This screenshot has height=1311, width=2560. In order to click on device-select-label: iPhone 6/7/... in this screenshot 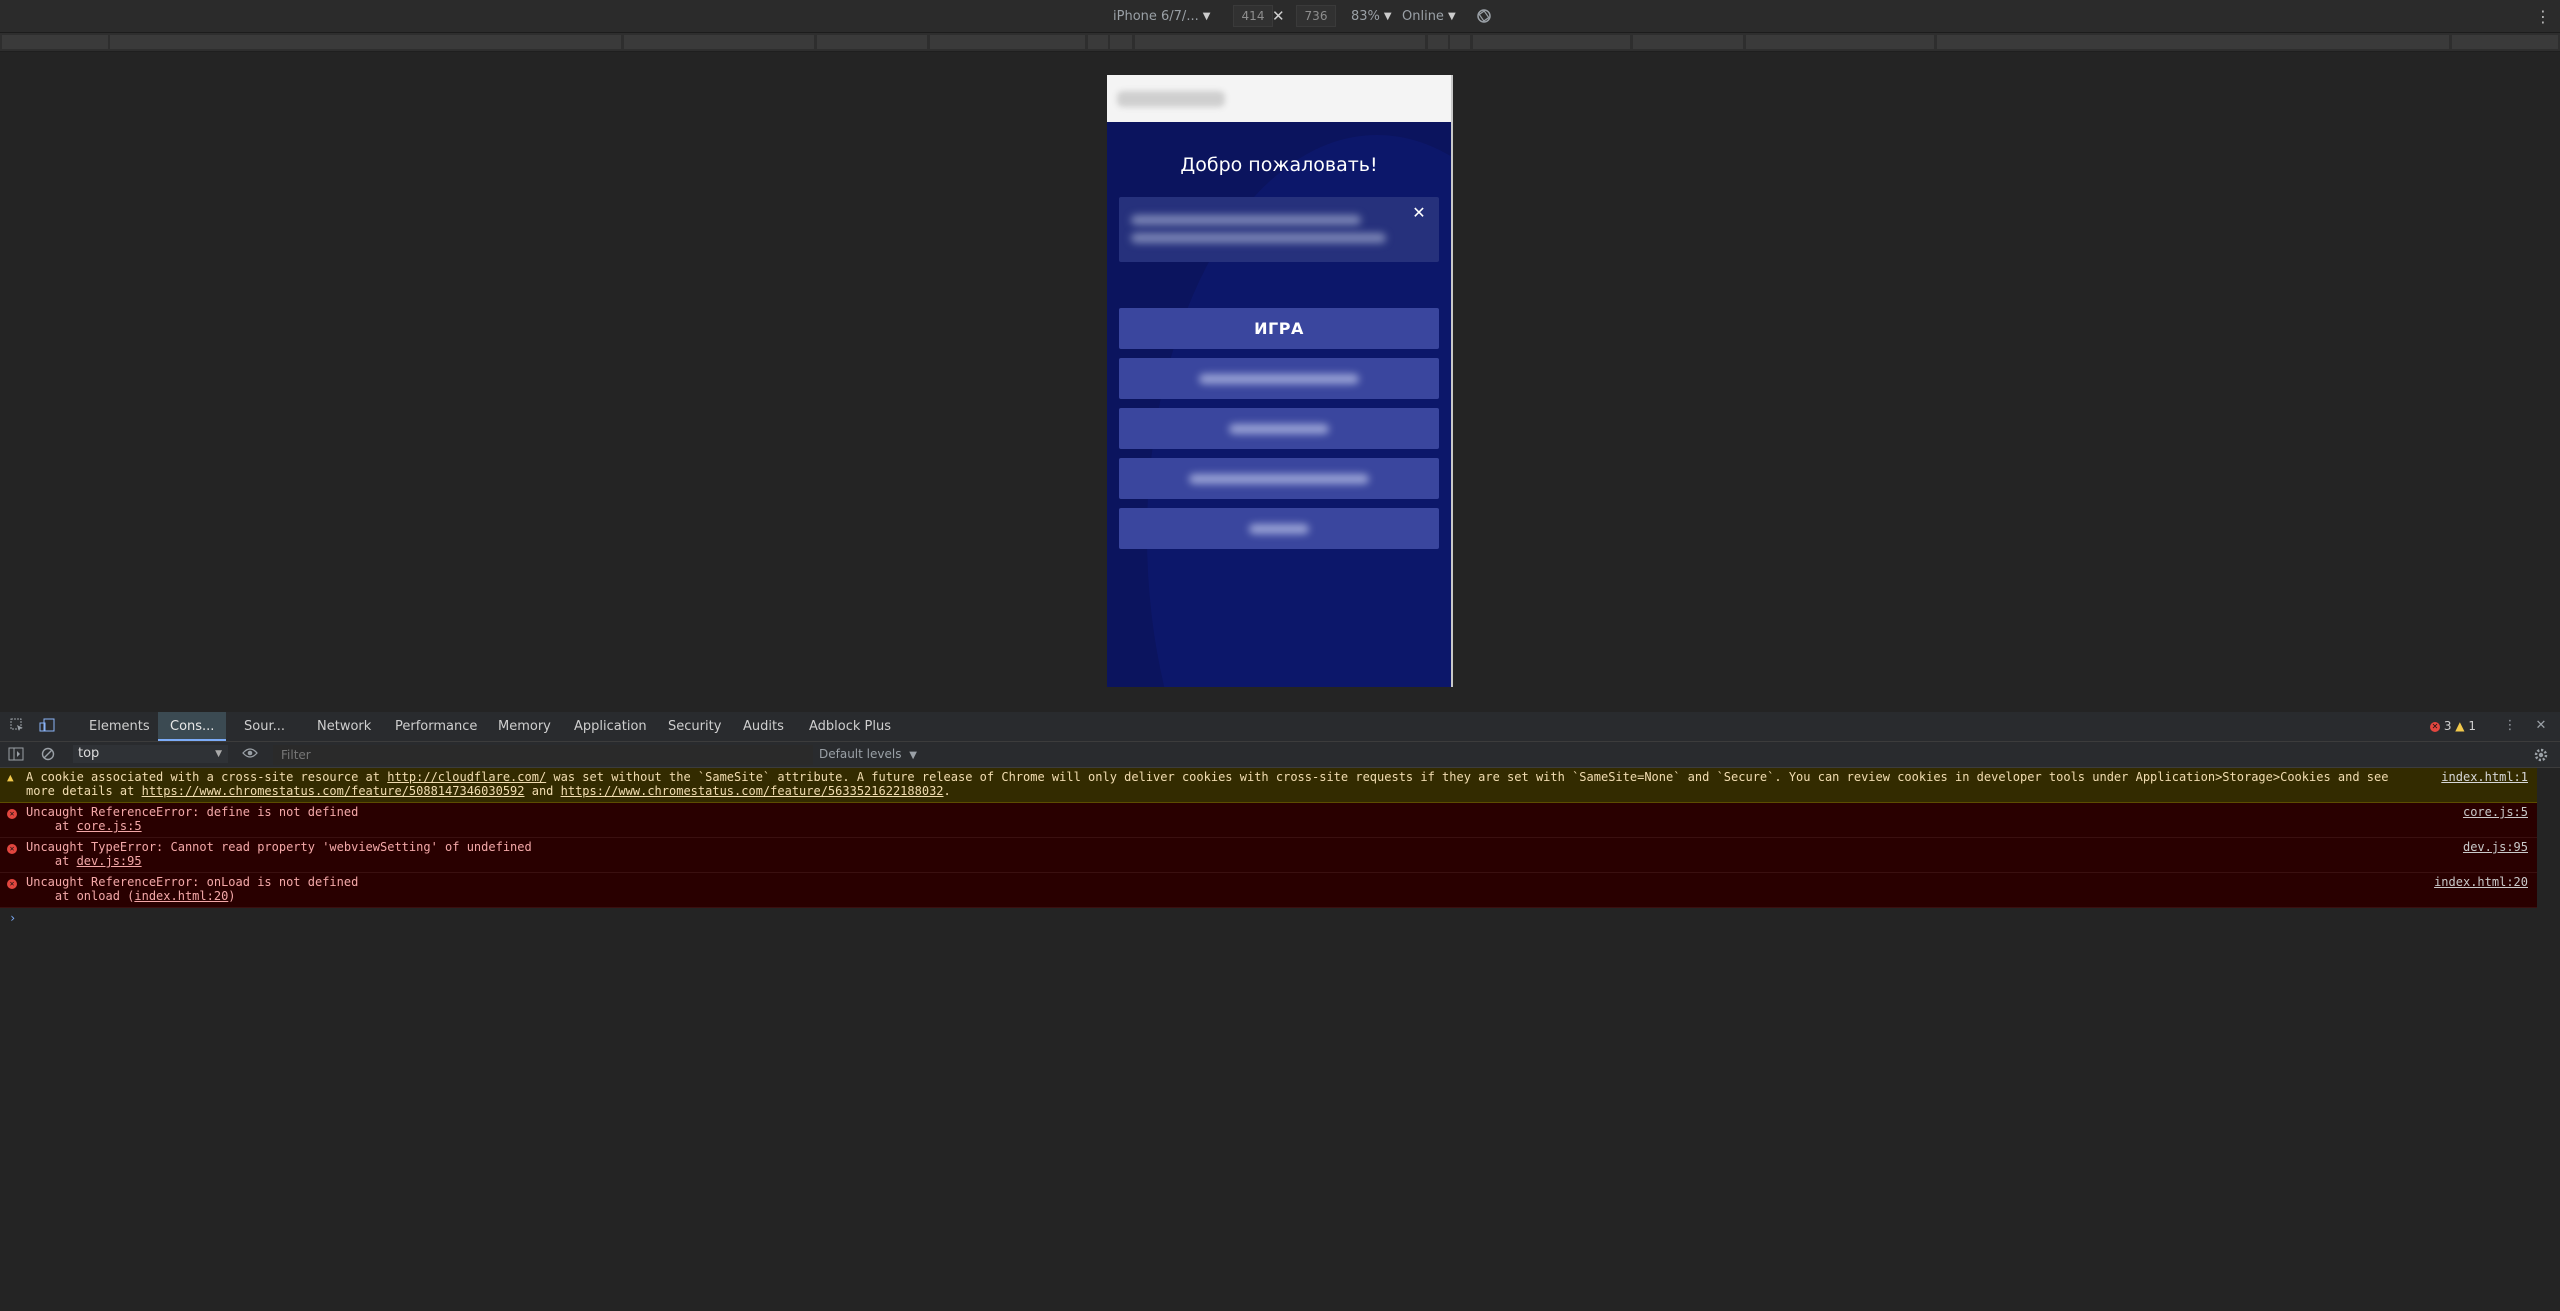, I will do `click(1156, 16)`.